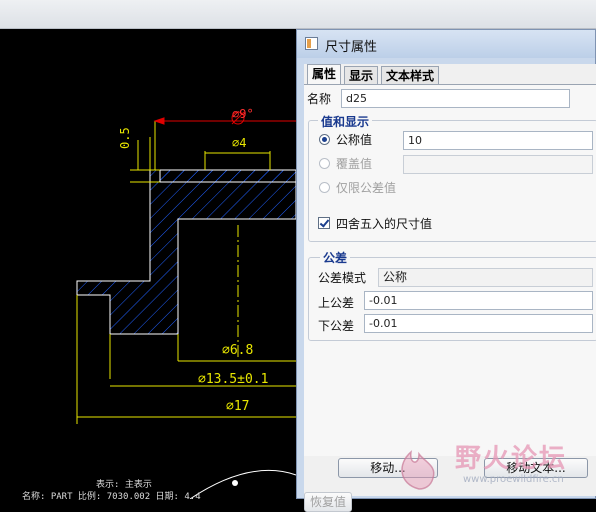  What do you see at coordinates (237, 350) in the screenshot?
I see `dim-d68-label: ∅6.8` at bounding box center [237, 350].